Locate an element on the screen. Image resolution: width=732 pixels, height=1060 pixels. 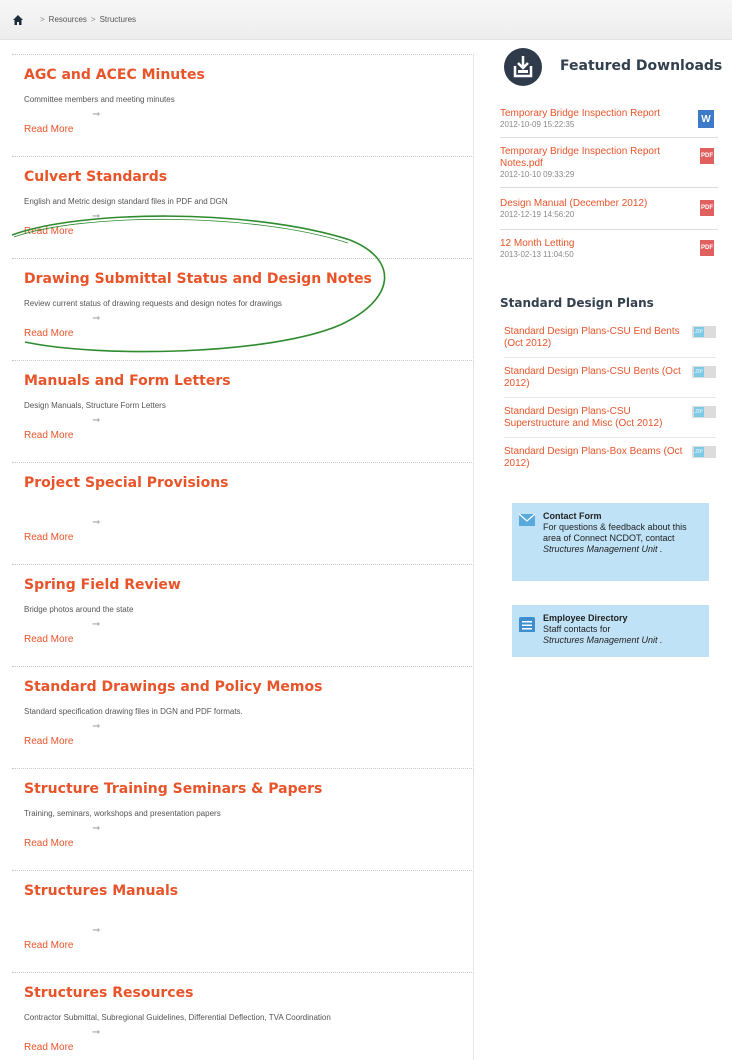
download-link: Temporary Bridge Inspection Report is located at coordinates (590, 114).